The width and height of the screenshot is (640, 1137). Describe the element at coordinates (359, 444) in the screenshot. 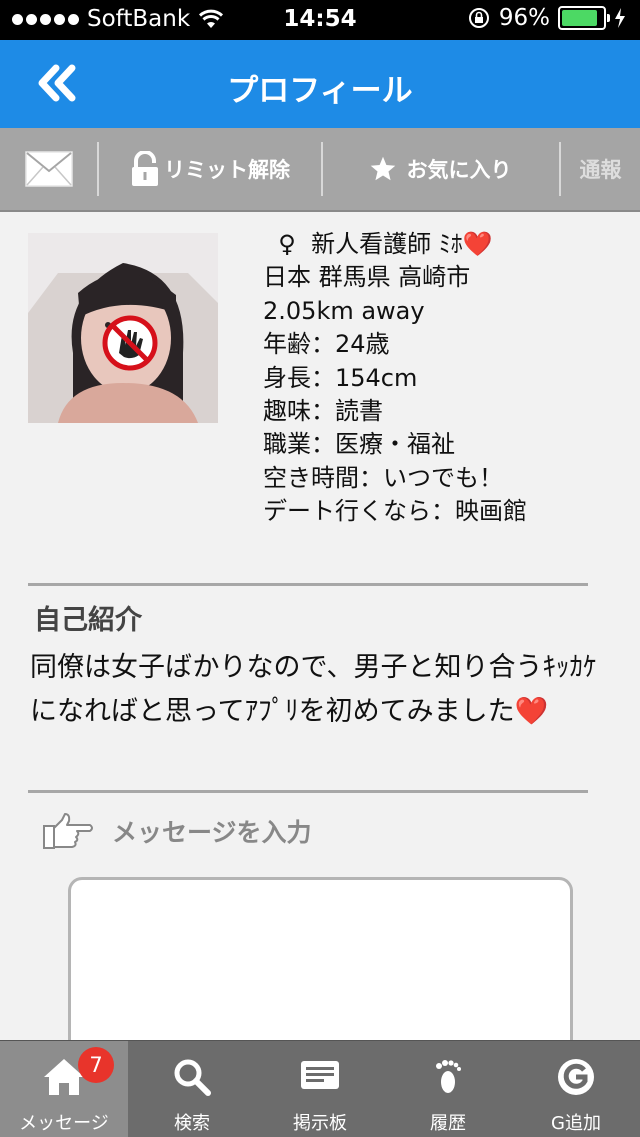

I see `profile-job: 職業：医療・福祉` at that location.